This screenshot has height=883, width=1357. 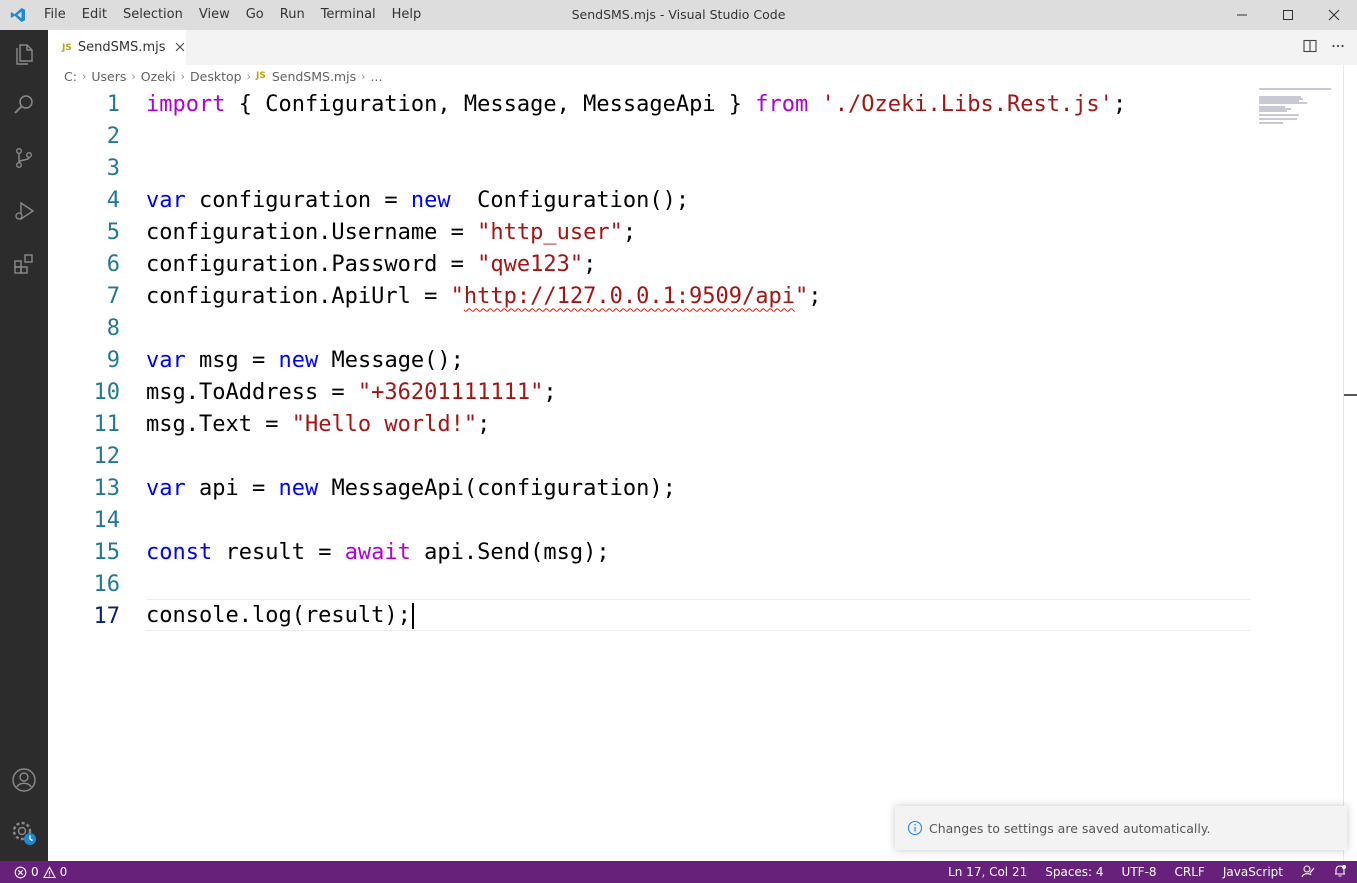 I want to click on menu-selection: Selection, so click(x=153, y=15).